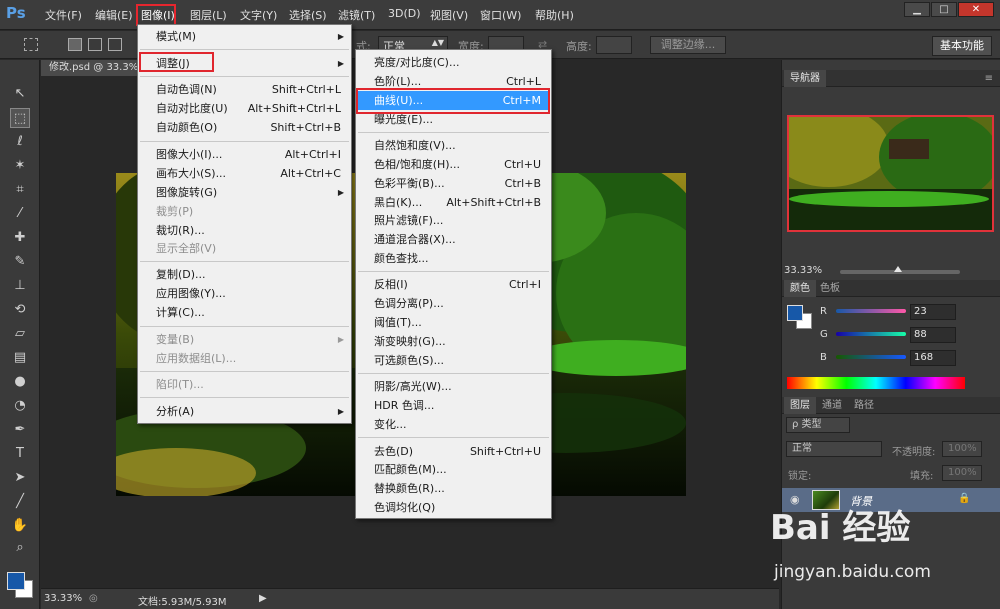  What do you see at coordinates (976, 9) in the screenshot?
I see `close-button: ✕` at bounding box center [976, 9].